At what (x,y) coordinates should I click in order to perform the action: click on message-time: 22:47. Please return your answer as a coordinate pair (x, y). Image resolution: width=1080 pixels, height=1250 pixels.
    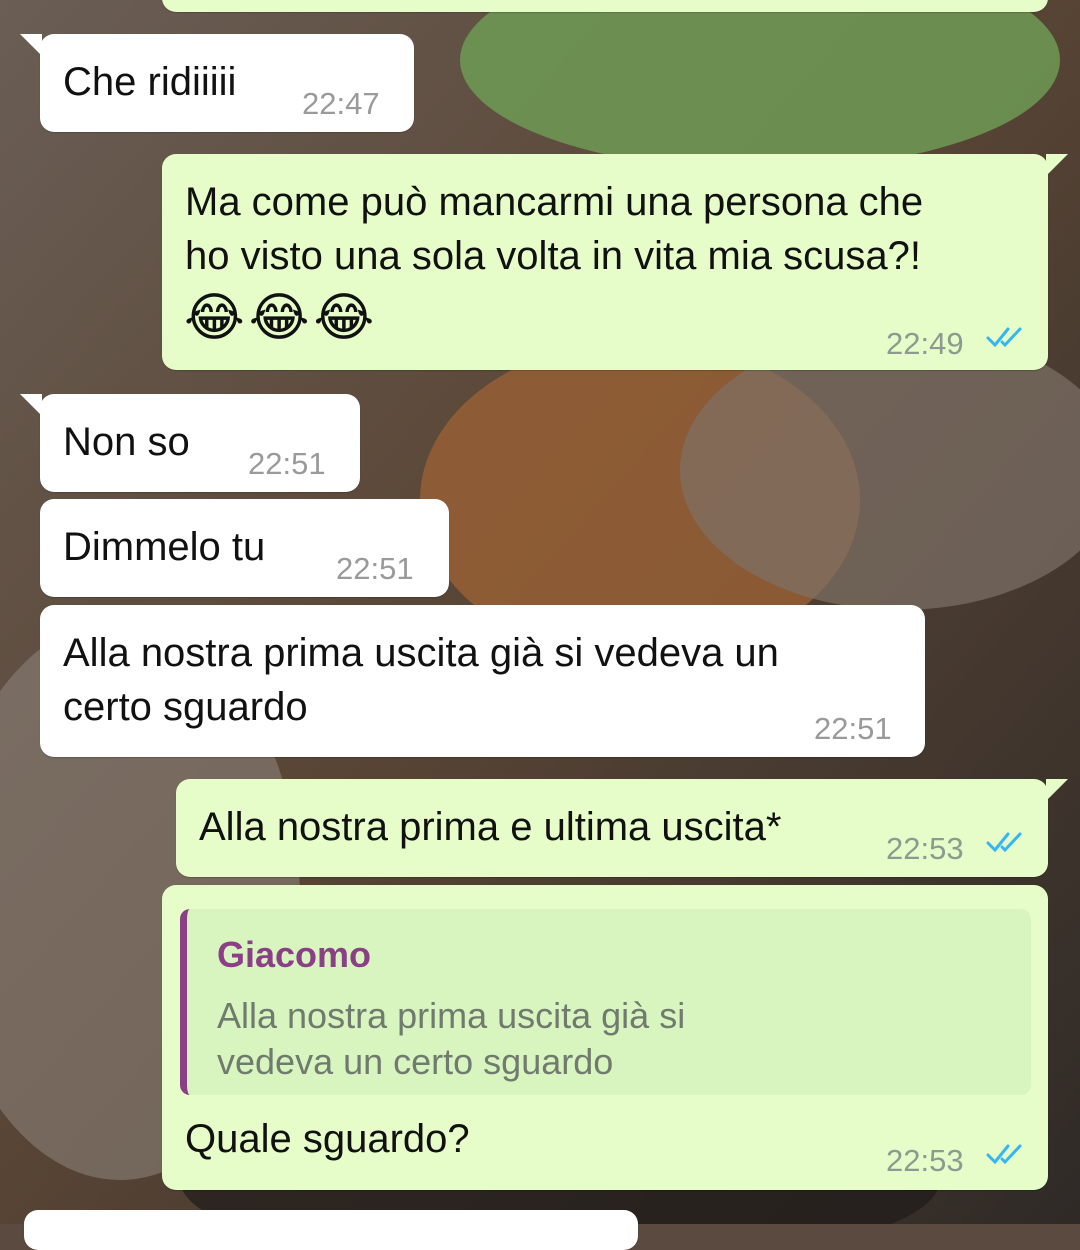
    Looking at the image, I should click on (341, 103).